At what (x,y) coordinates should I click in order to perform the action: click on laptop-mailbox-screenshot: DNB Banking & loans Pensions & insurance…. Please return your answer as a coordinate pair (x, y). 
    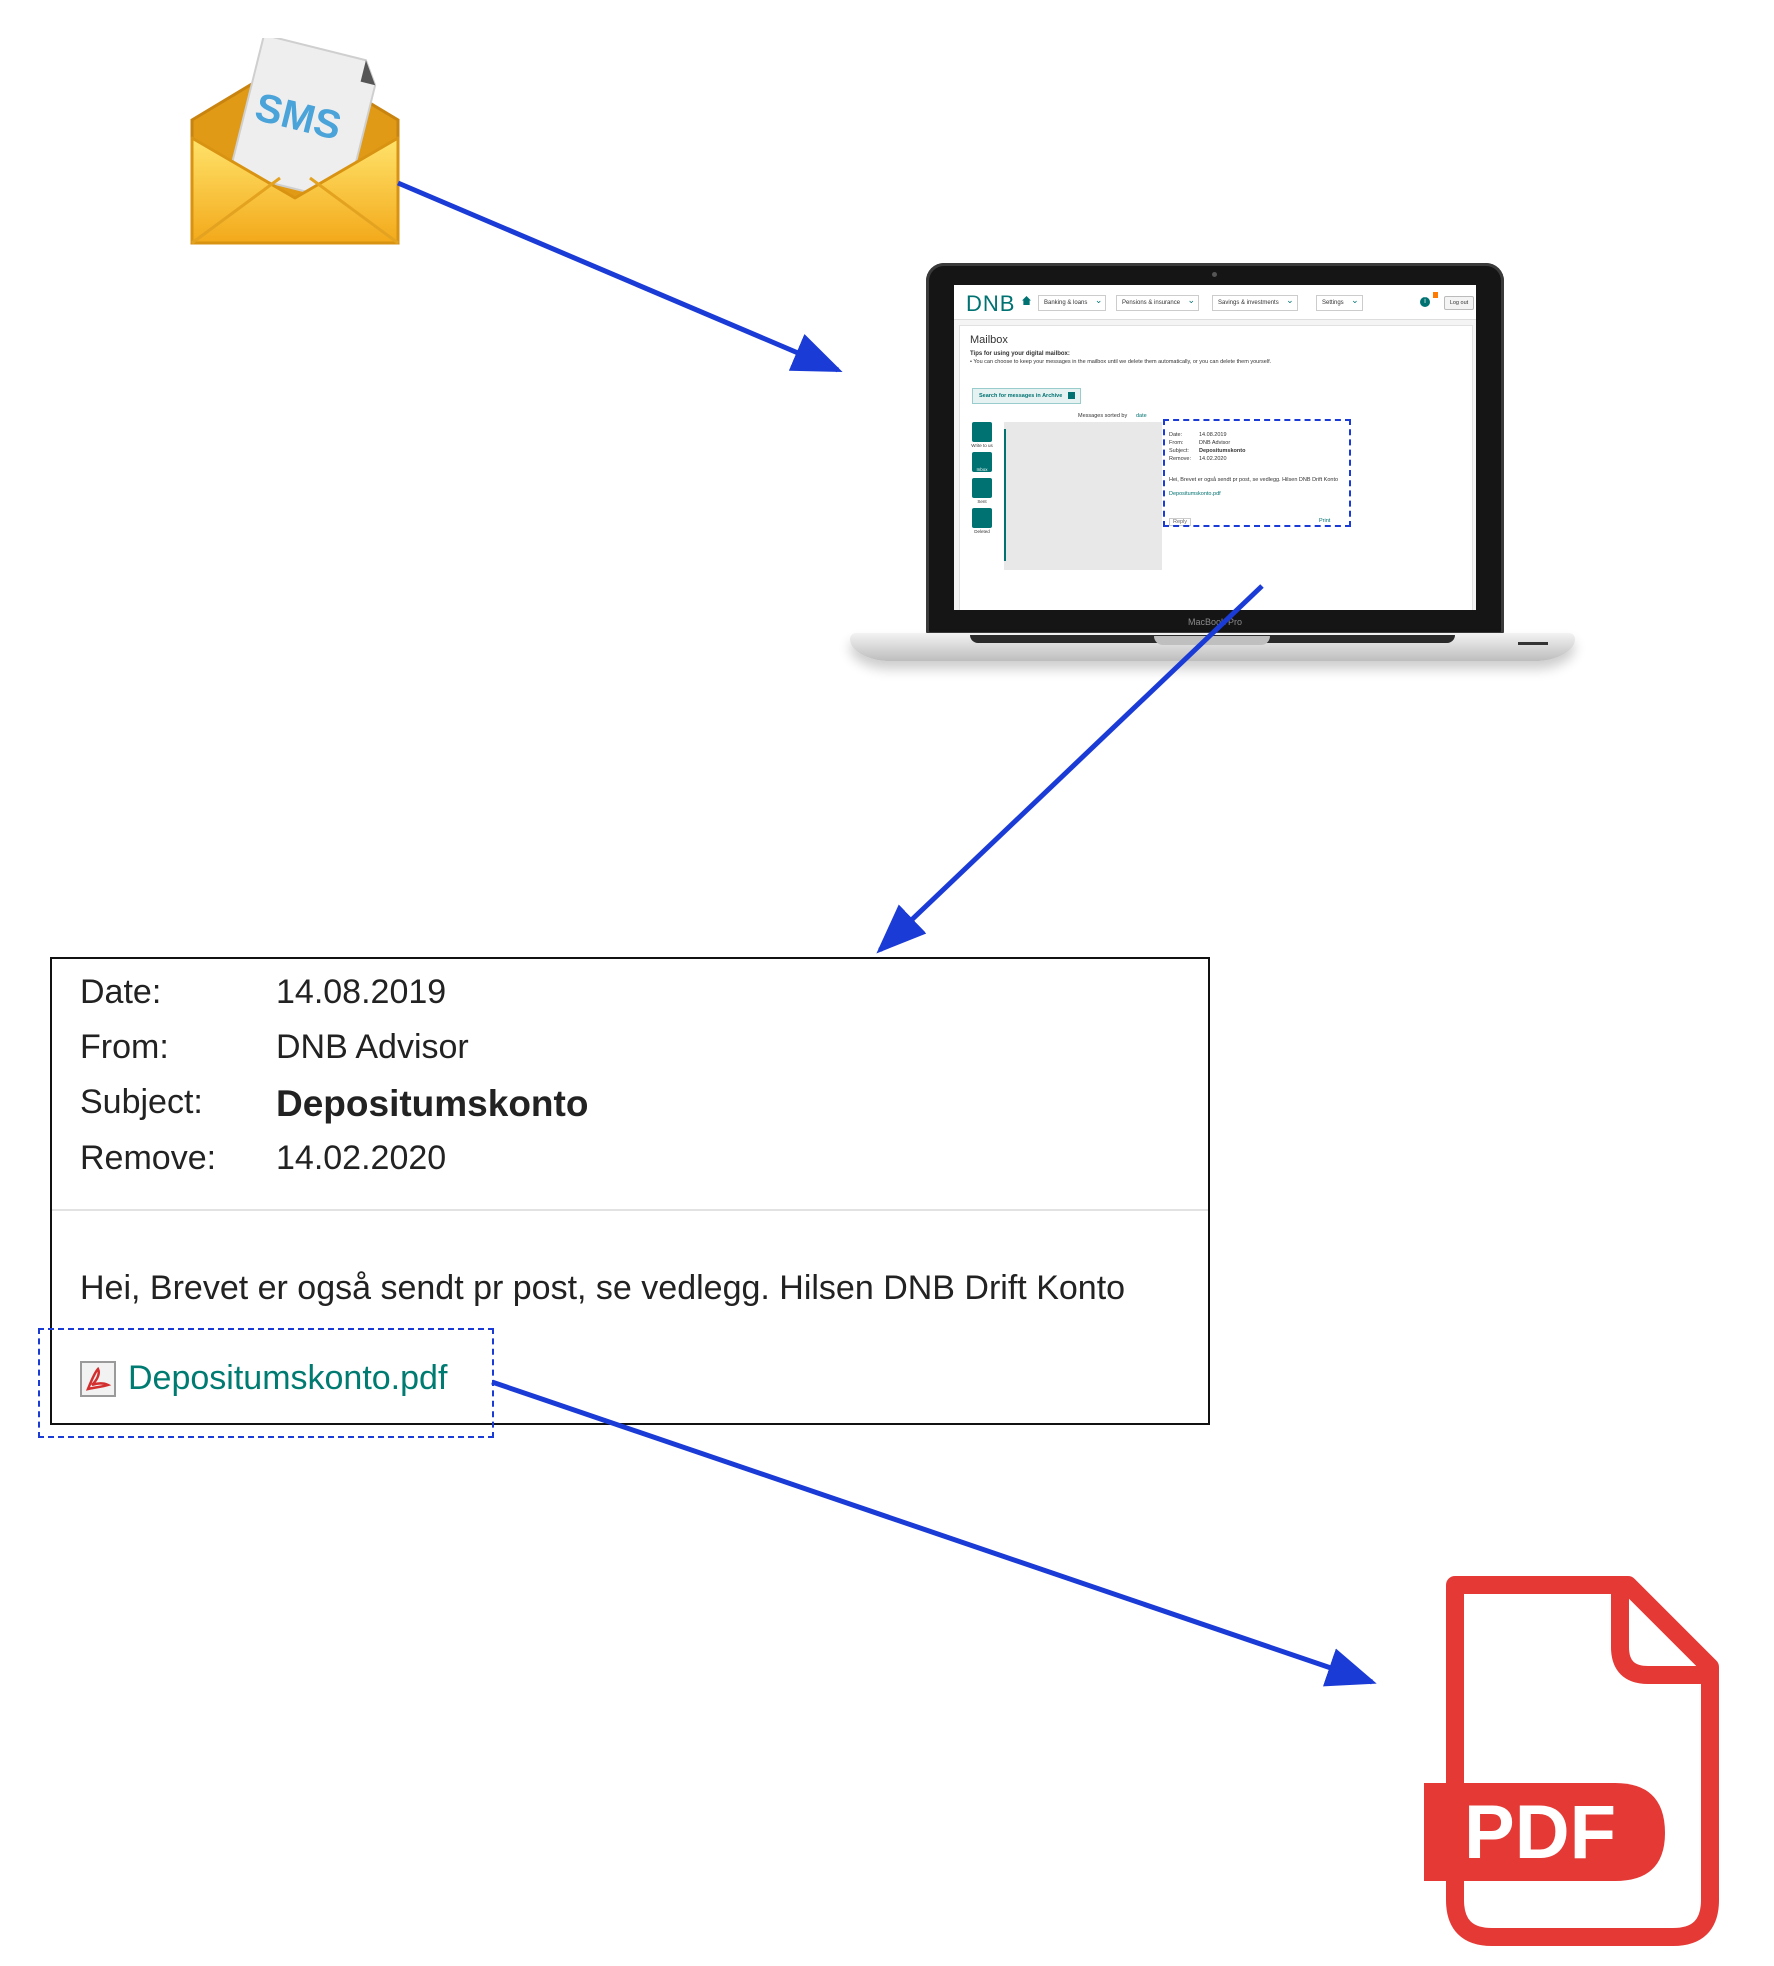
    Looking at the image, I should click on (1212, 475).